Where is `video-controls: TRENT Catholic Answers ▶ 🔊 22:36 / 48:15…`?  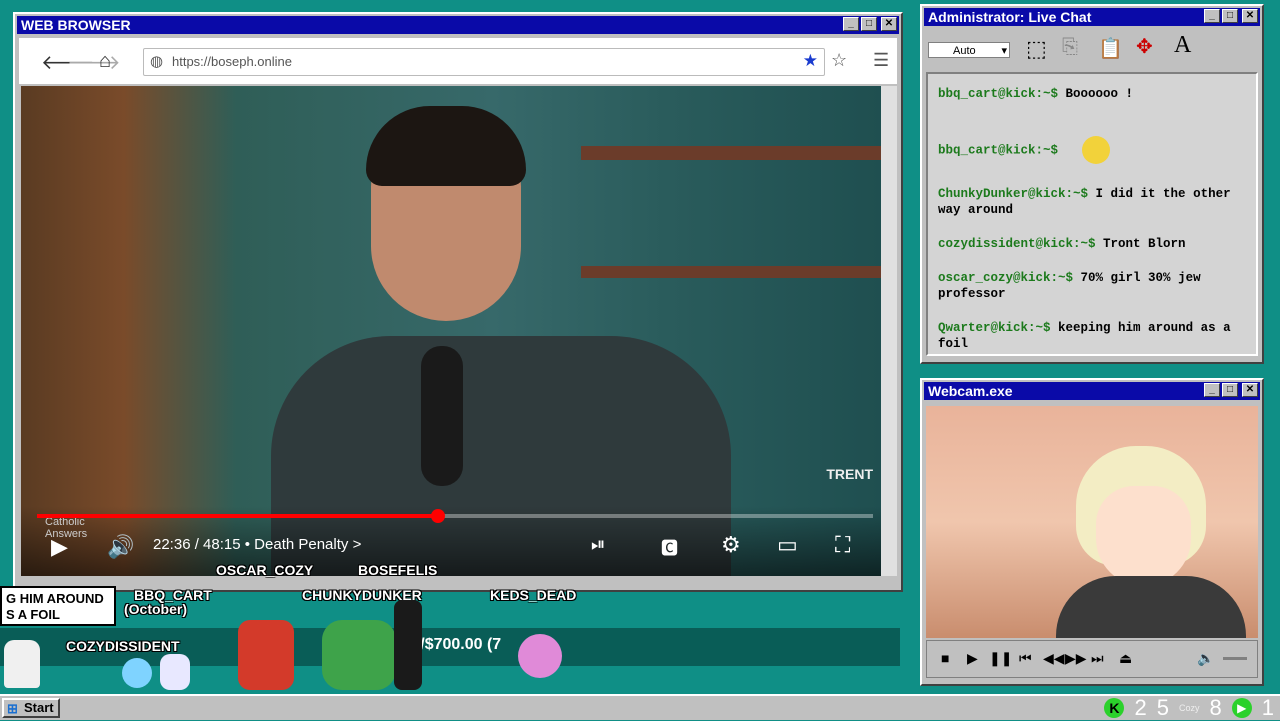
video-controls: TRENT Catholic Answers ▶ 🔊 22:36 / 48:15… is located at coordinates (451, 521).